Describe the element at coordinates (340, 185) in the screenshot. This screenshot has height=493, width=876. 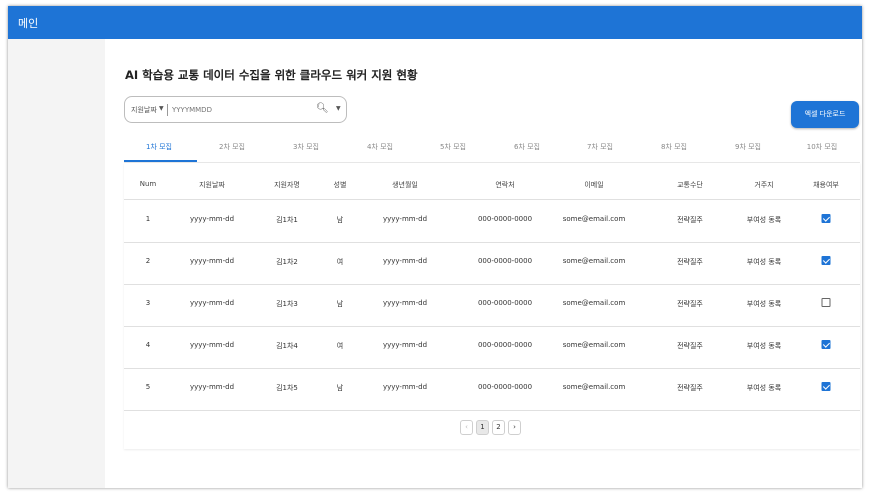
I see `column-header-gender: 성별` at that location.